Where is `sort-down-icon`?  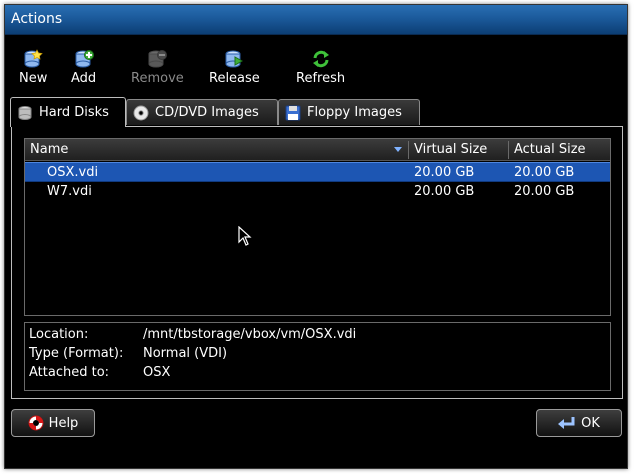 sort-down-icon is located at coordinates (398, 149).